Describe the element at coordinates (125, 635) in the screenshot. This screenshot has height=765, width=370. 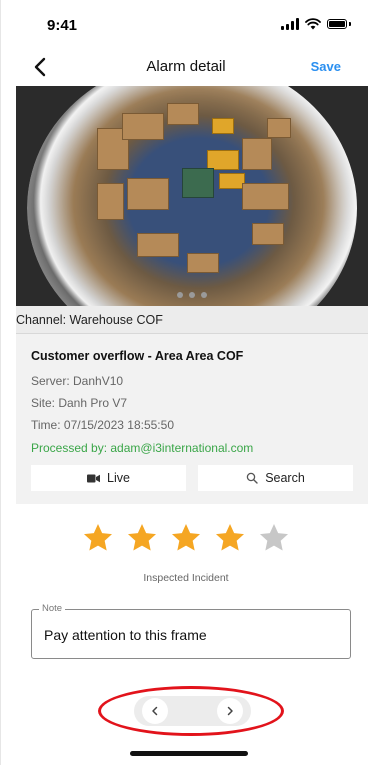
I see `note-value: Pay attention to this frame` at that location.